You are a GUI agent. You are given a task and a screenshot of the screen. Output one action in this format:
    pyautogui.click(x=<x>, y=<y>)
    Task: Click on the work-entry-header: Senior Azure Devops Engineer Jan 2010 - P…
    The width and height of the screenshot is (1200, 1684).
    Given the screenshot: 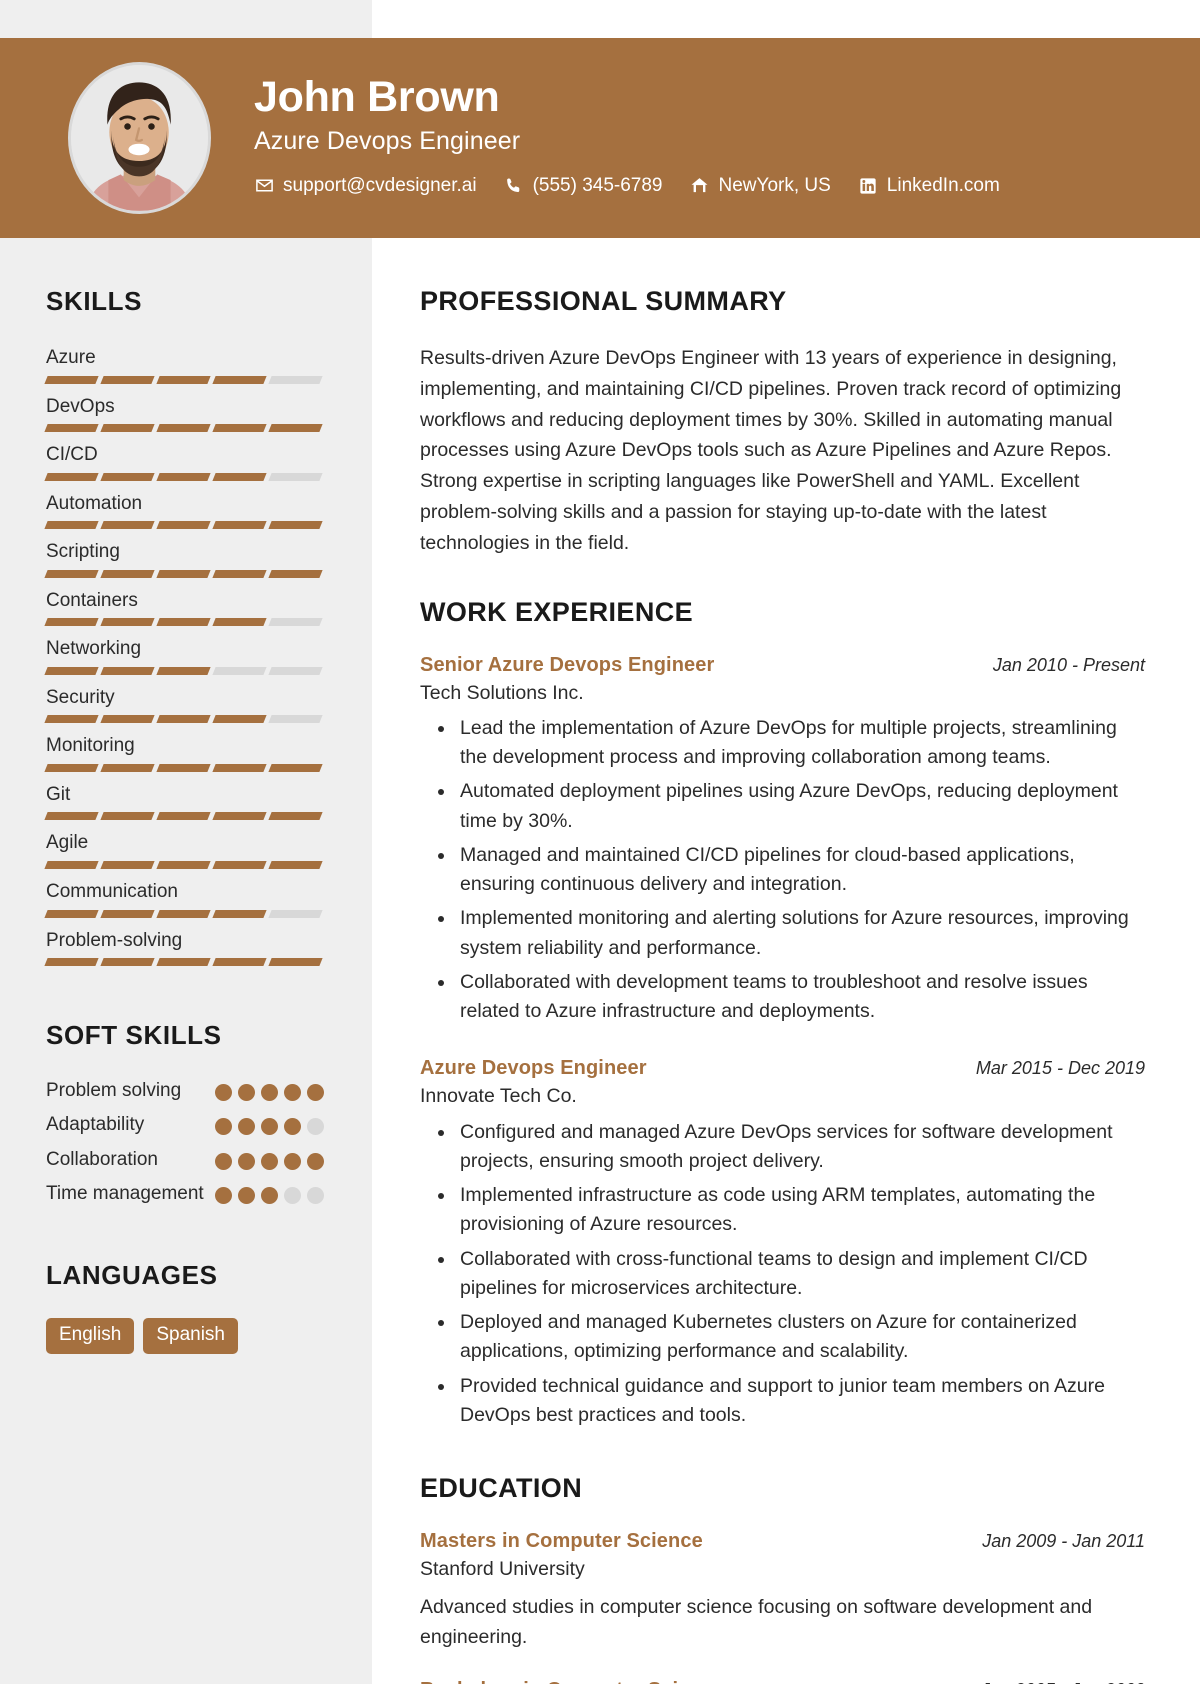 What is the action you would take?
    pyautogui.click(x=782, y=665)
    